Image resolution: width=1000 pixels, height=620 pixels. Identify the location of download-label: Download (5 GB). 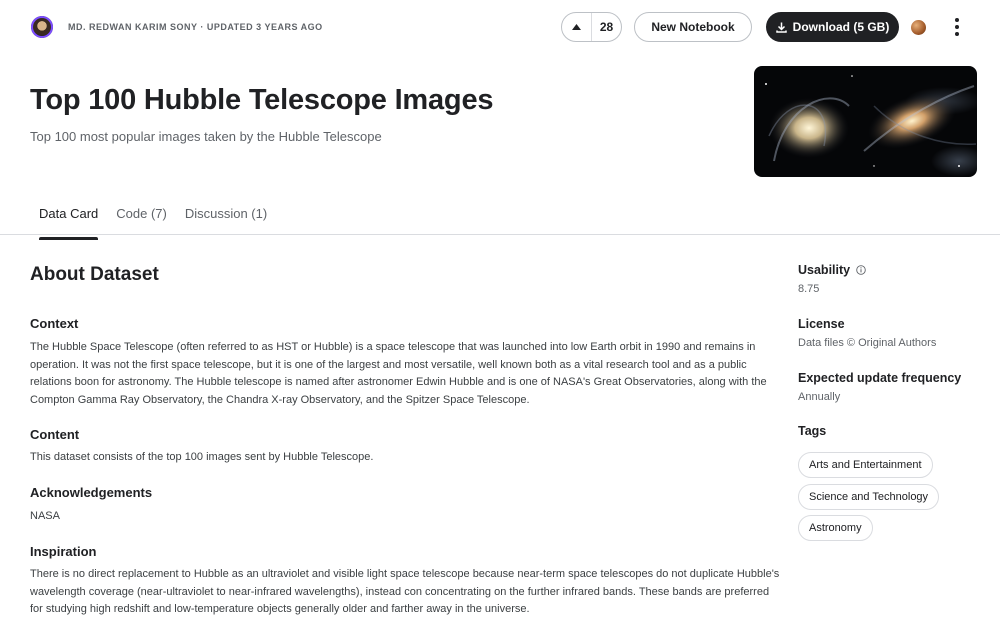
(841, 27).